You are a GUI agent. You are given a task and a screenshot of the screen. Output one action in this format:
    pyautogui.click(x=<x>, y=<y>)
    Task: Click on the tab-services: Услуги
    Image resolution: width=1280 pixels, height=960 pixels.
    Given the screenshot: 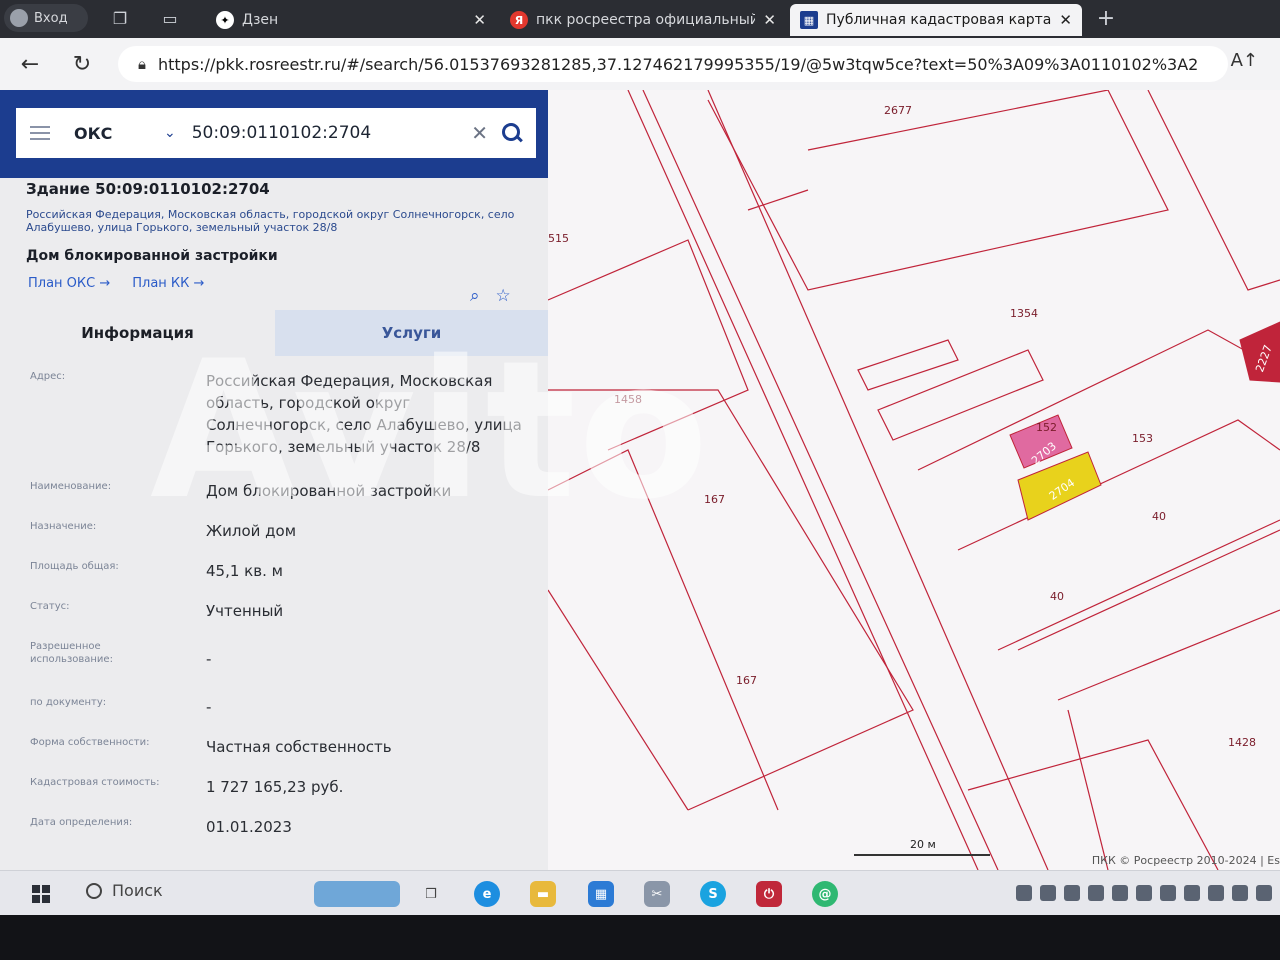 What is the action you would take?
    pyautogui.click(x=411, y=333)
    